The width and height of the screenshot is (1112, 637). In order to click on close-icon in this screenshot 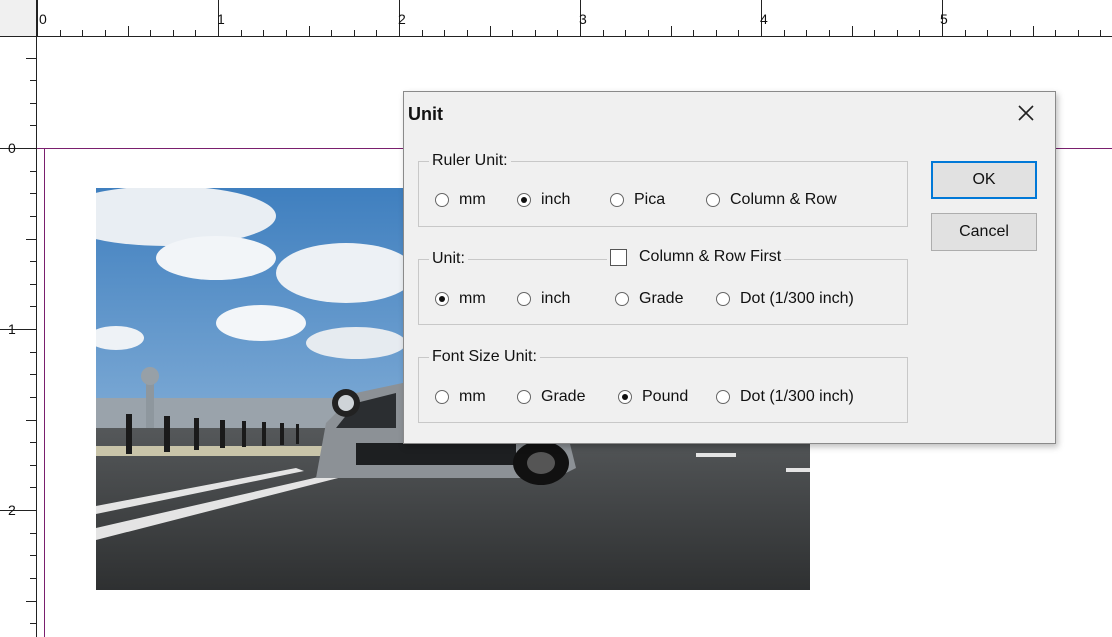, I will do `click(1026, 113)`.